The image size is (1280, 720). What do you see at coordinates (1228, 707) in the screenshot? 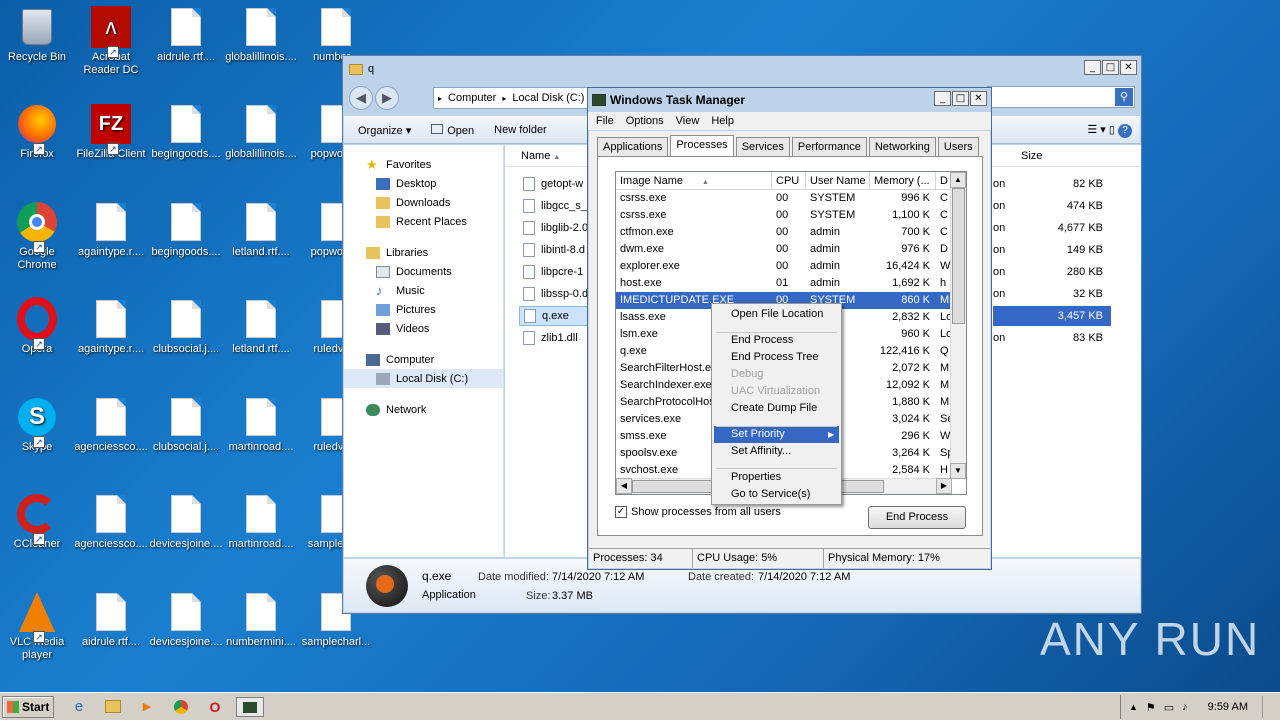
I see `clock: 9:59 AM` at bounding box center [1228, 707].